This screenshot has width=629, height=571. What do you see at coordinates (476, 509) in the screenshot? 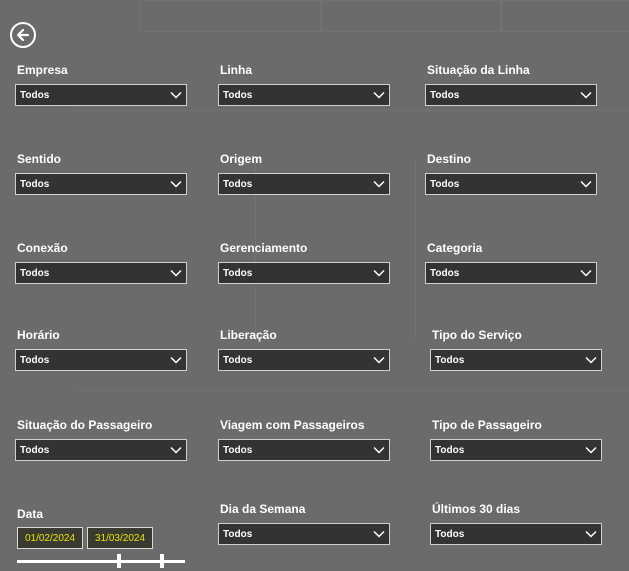
I see `slicer-label: Últimos 30 dias` at bounding box center [476, 509].